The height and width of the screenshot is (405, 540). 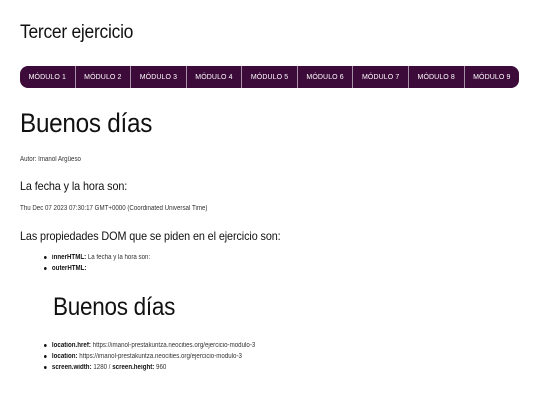 I want to click on outerhtml-label: outerHTML:, so click(x=69, y=268).